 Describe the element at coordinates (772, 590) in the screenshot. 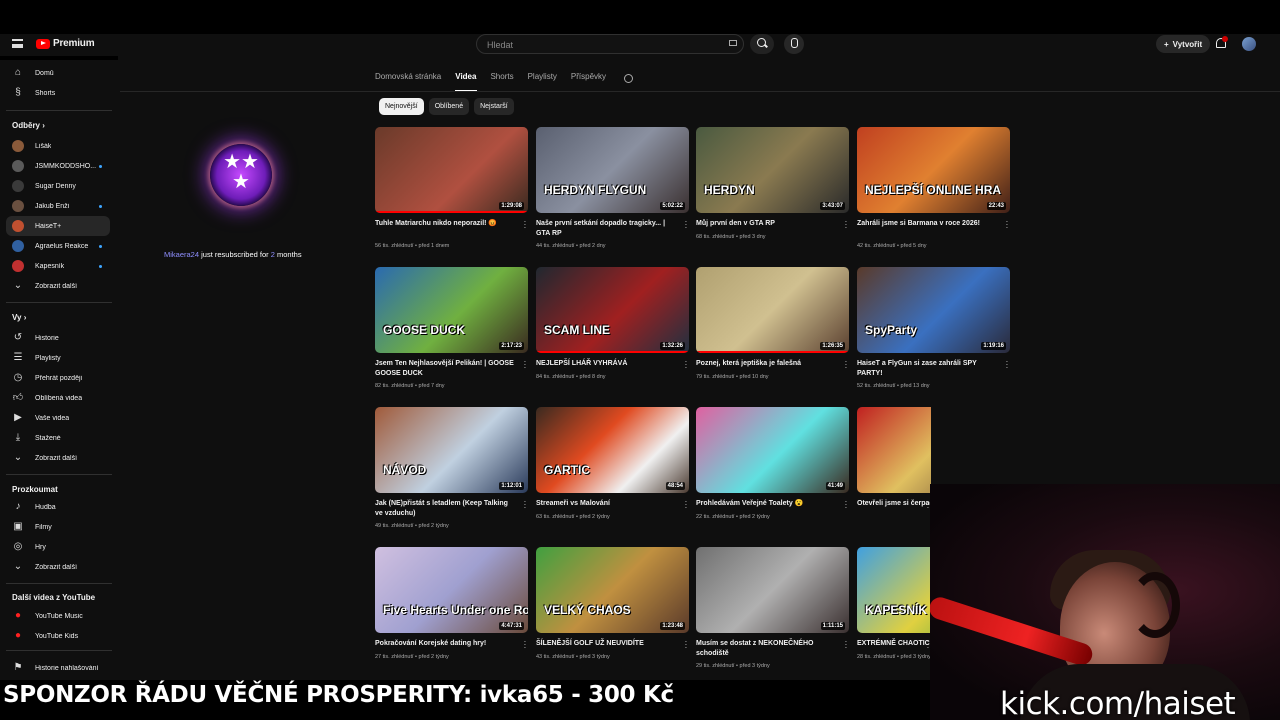

I see `video-thumbnail: 1:11:15` at that location.